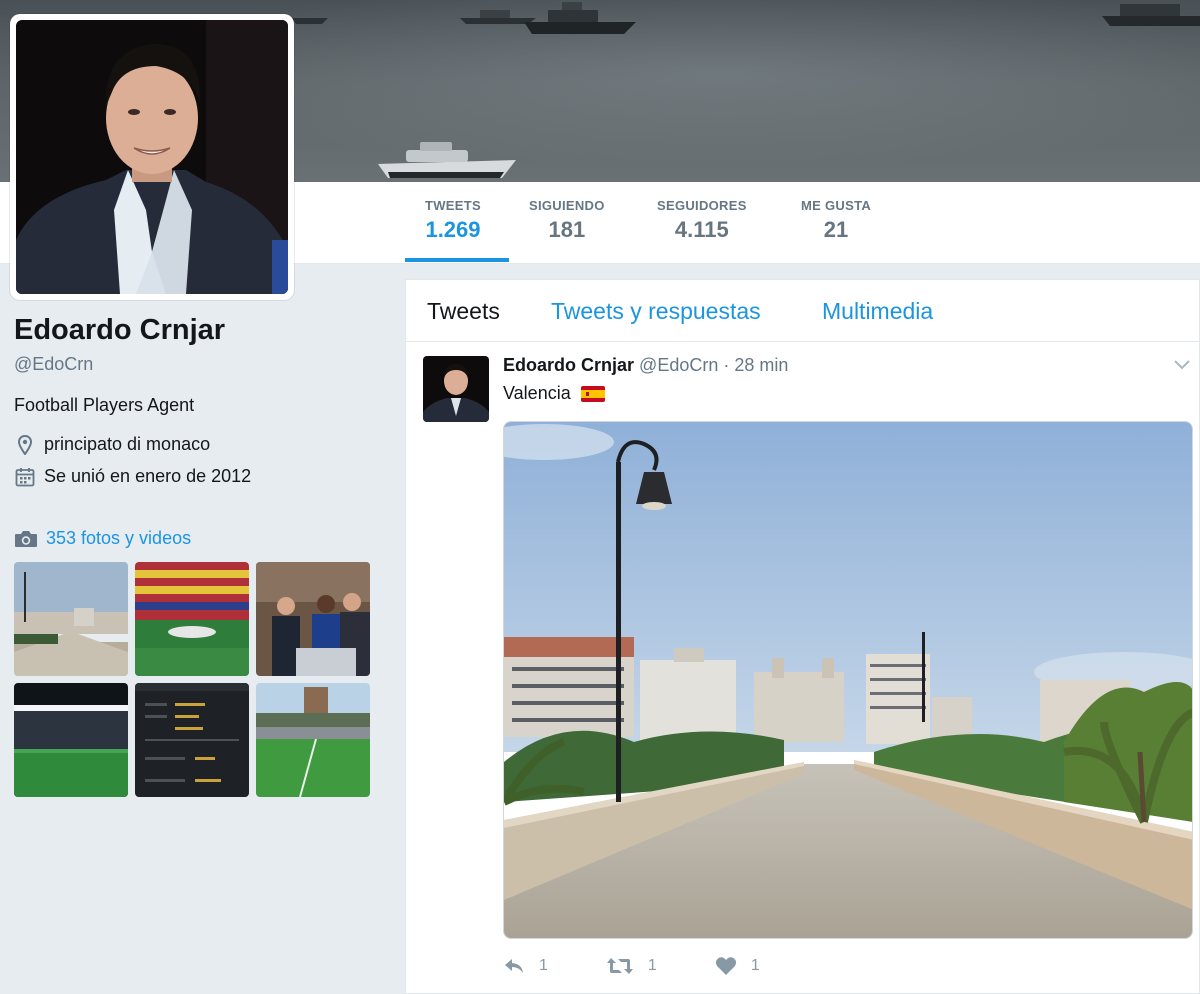 The image size is (1200, 994). I want to click on stat-followers: SEGUIDORES 4.115, so click(702, 220).